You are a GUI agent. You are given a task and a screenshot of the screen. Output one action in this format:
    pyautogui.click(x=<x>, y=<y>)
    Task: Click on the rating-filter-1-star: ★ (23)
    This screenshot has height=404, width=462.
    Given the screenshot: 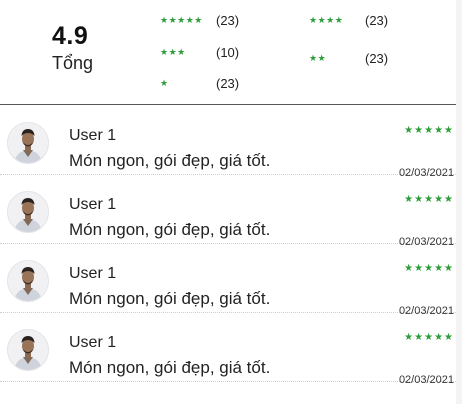 What is the action you would take?
    pyautogui.click(x=199, y=83)
    